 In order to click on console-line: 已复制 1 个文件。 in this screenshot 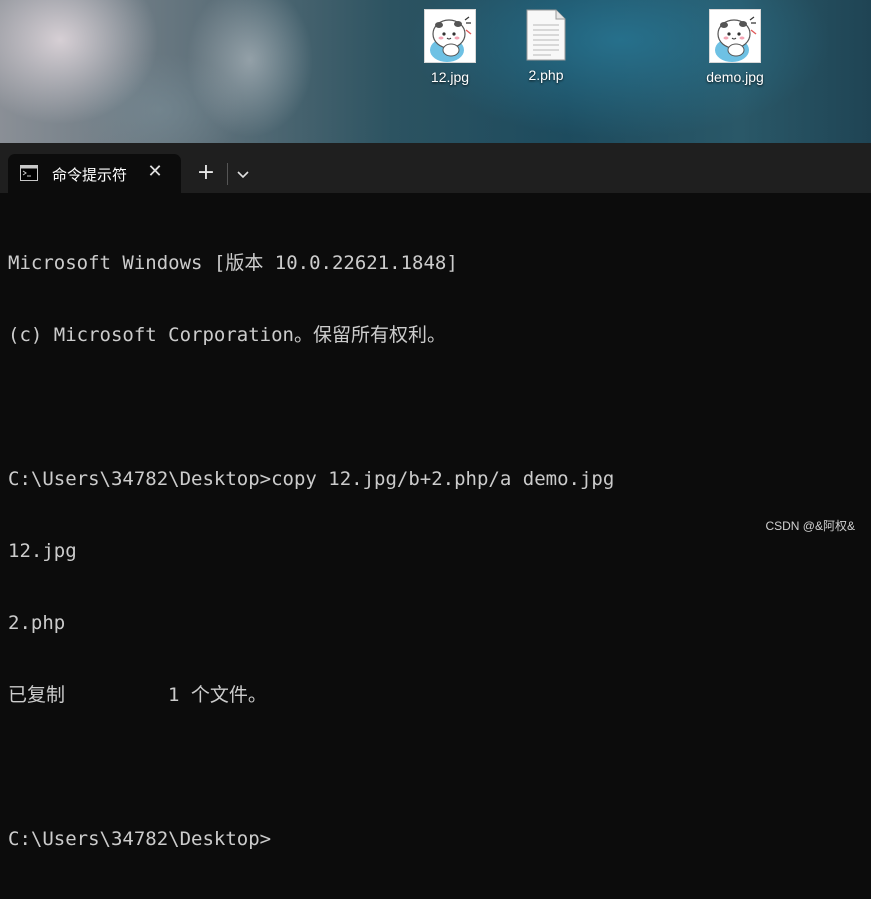, I will do `click(137, 695)`.